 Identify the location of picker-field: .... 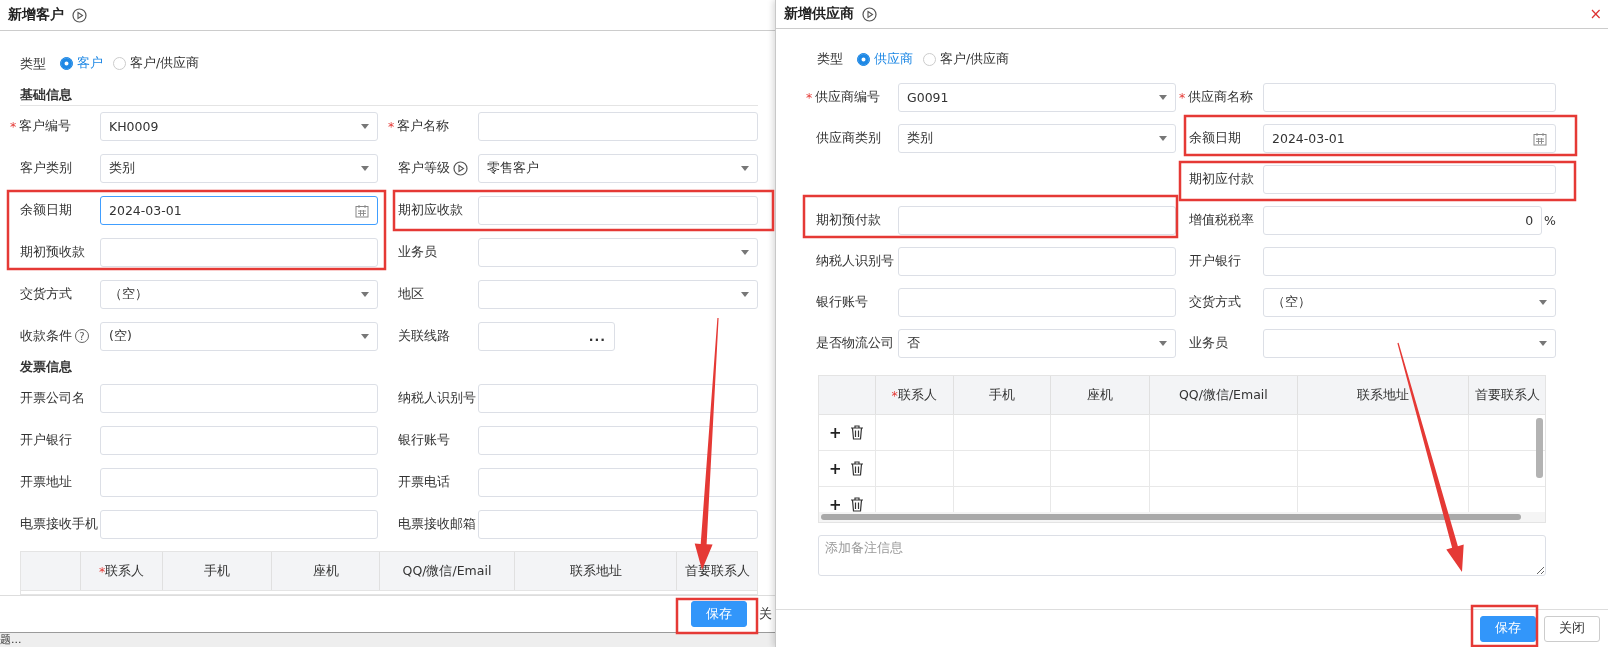
(546, 336).